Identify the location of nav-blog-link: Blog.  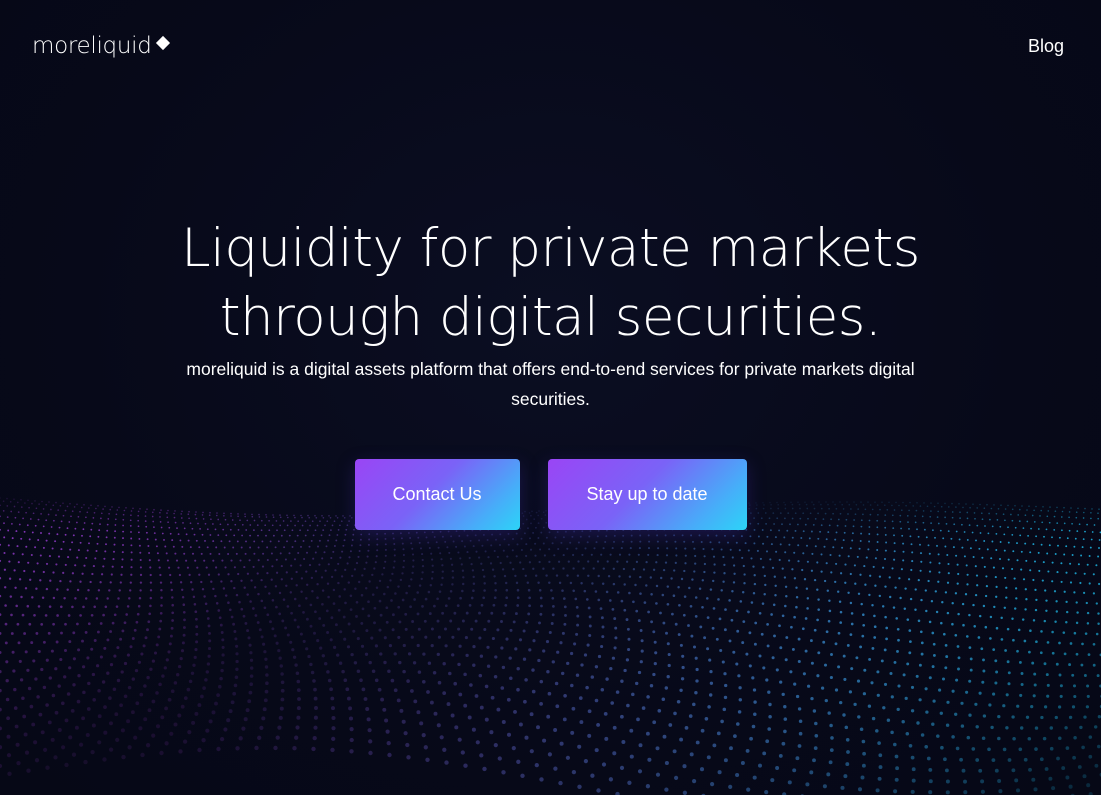
(1046, 46).